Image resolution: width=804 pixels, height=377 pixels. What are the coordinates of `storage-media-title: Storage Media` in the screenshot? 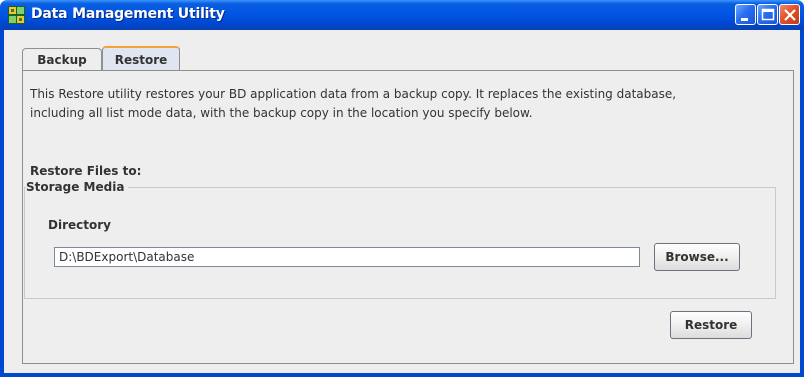 It's located at (77, 187).